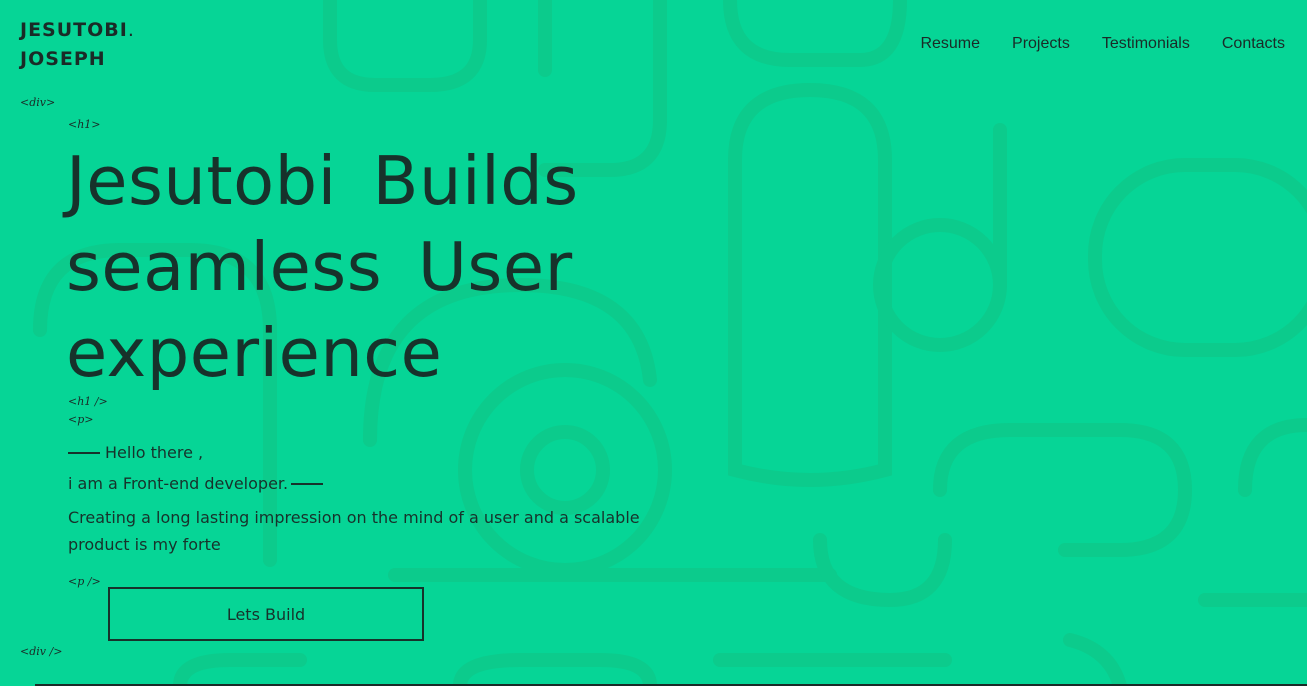 The height and width of the screenshot is (686, 1307). Describe the element at coordinates (74, 30) in the screenshot. I see `logo-first-name: JESUTOBI` at that location.